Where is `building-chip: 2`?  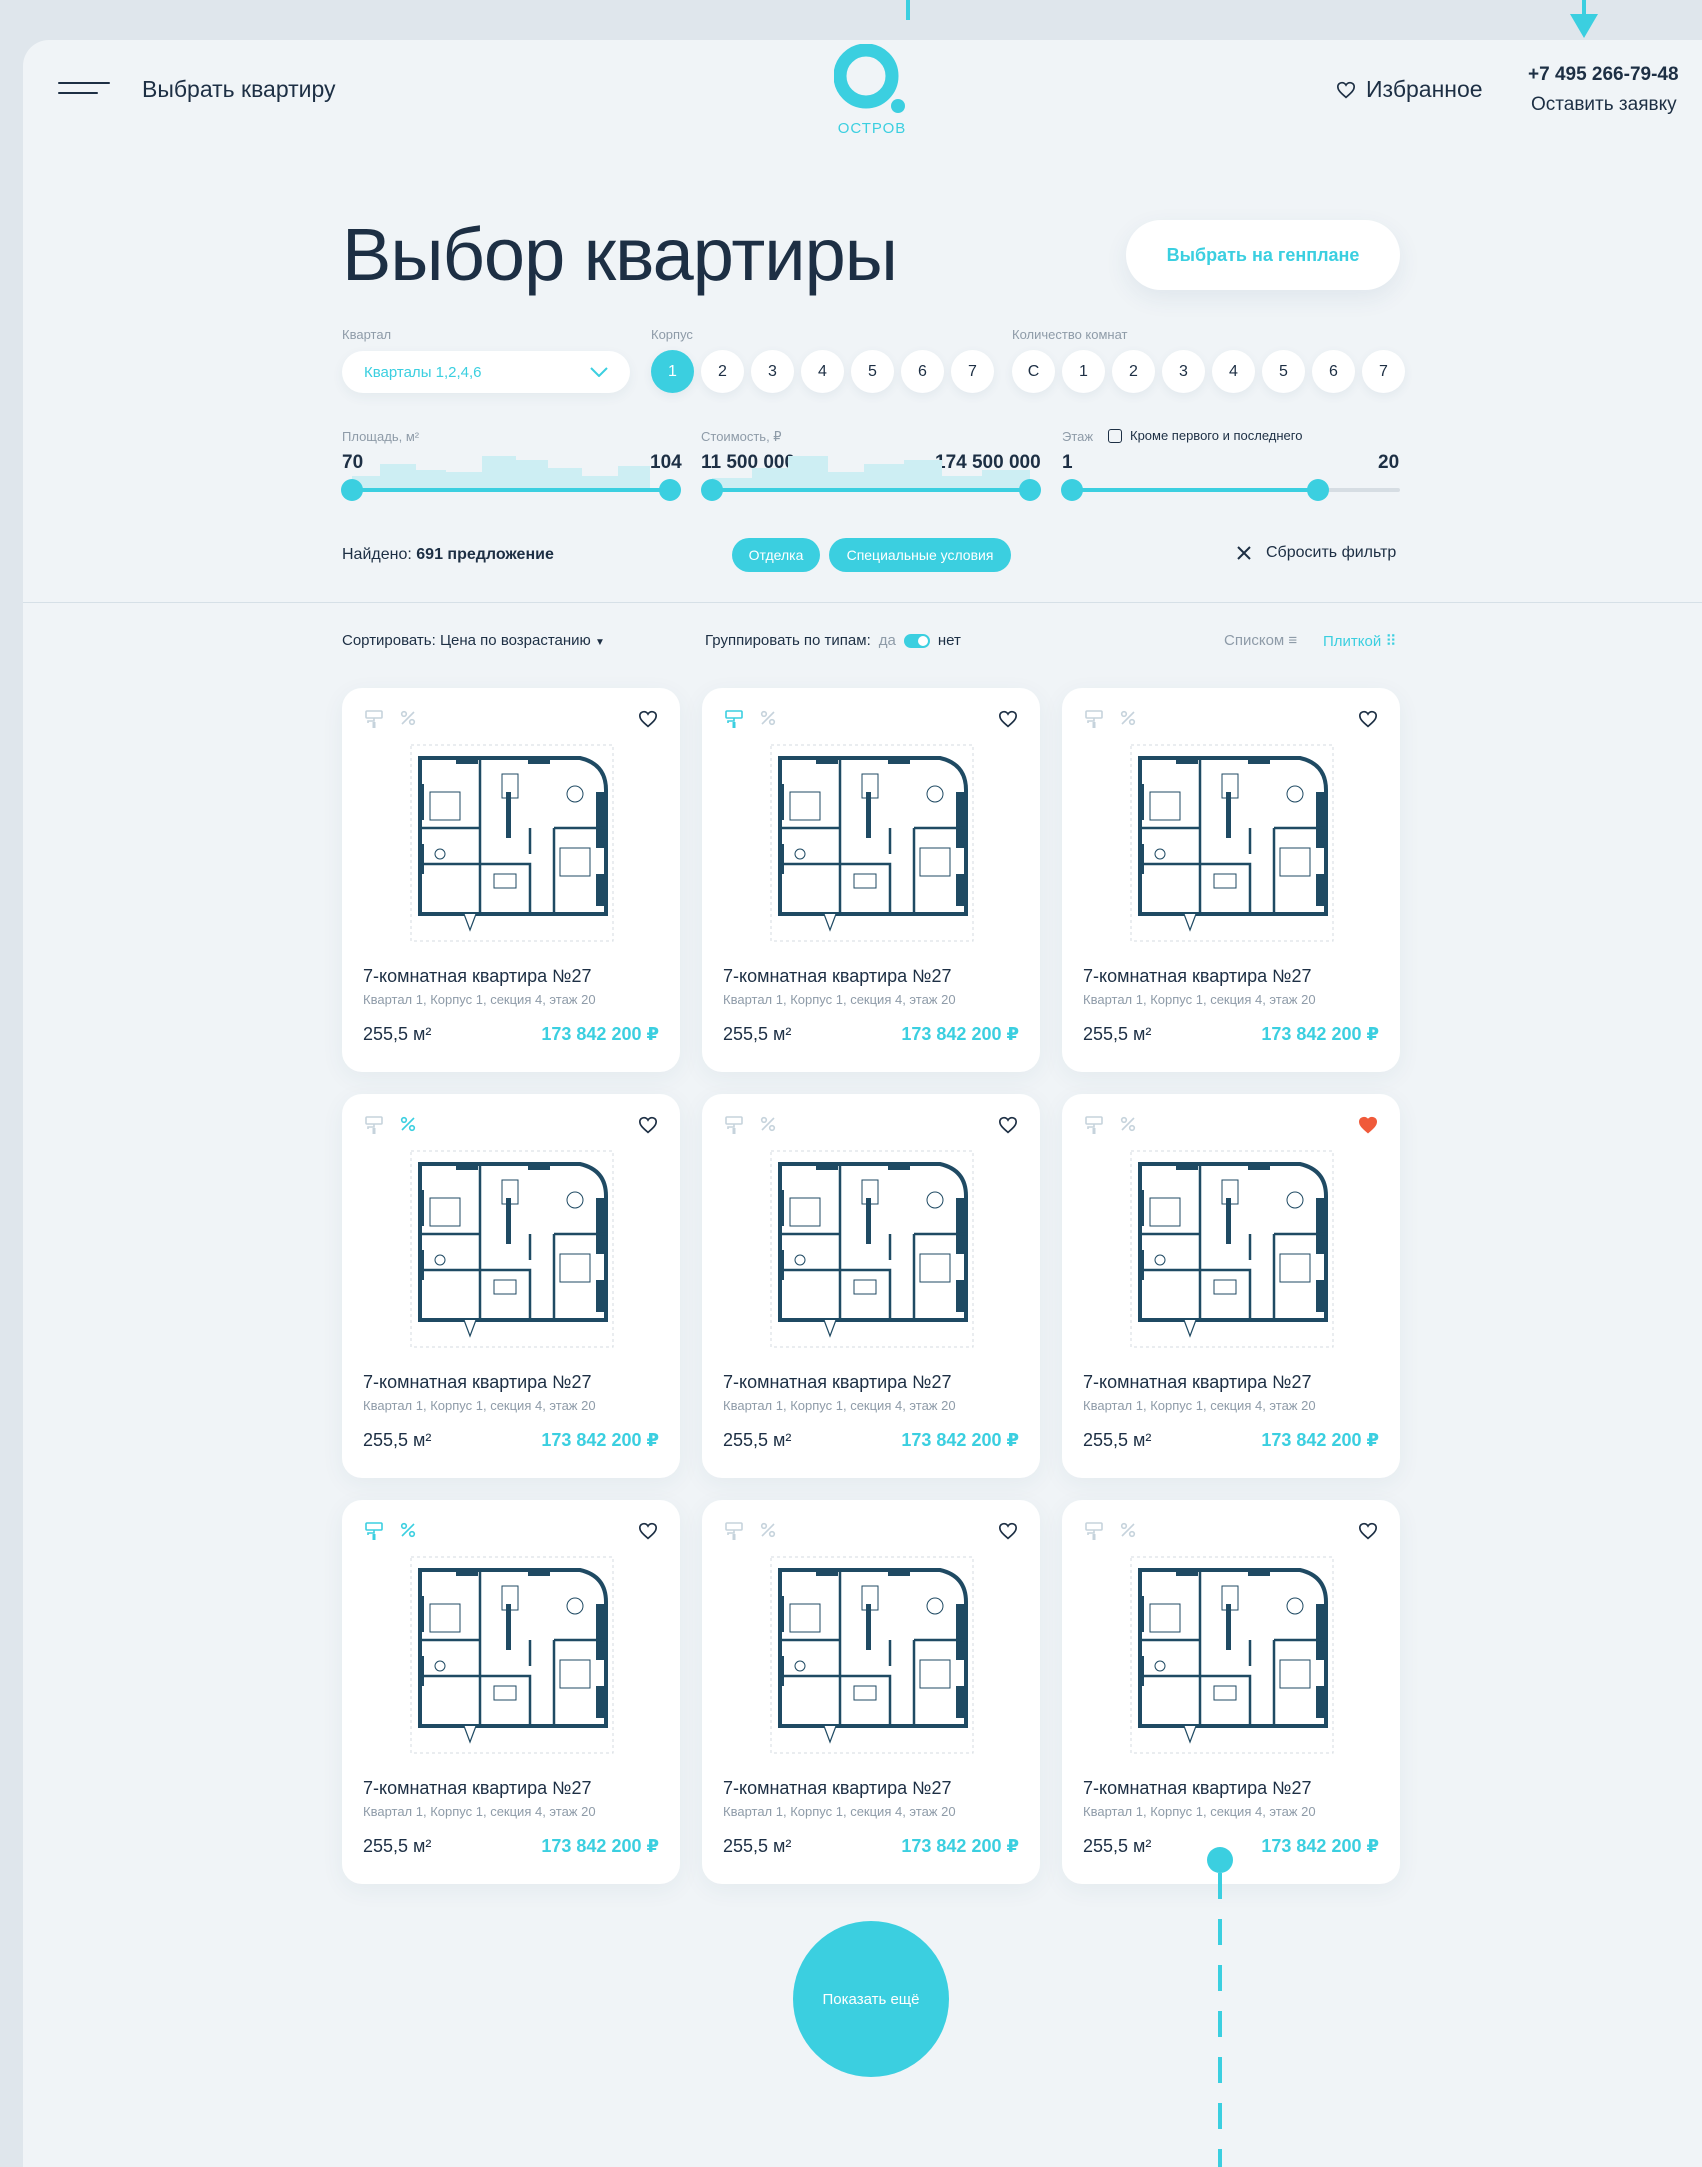 building-chip: 2 is located at coordinates (722, 371).